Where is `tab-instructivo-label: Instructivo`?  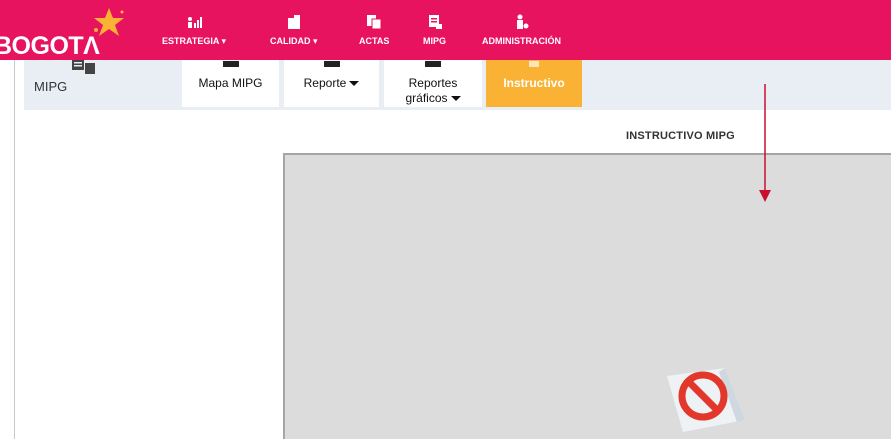
tab-instructivo-label: Instructivo is located at coordinates (534, 83).